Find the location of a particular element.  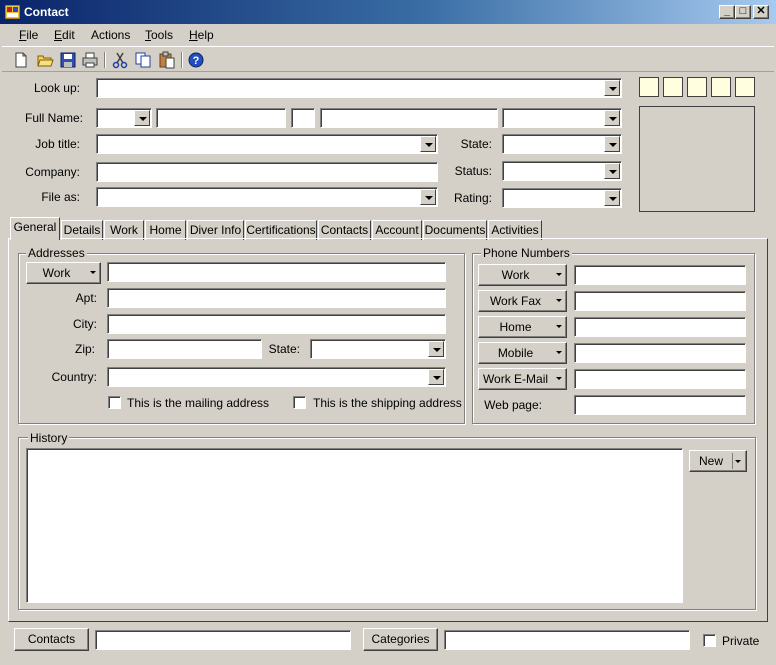

city-label: City: is located at coordinates (85, 324).